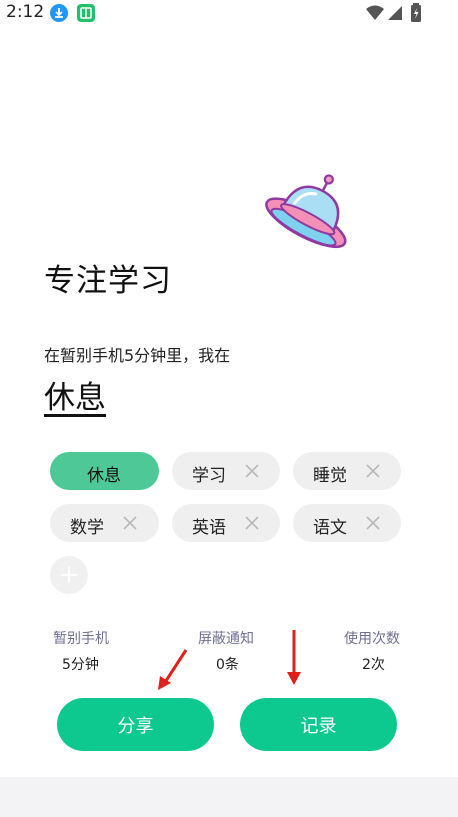 Image resolution: width=458 pixels, height=817 pixels. Describe the element at coordinates (173, 672) in the screenshot. I see `annotation-arrow-share` at that location.